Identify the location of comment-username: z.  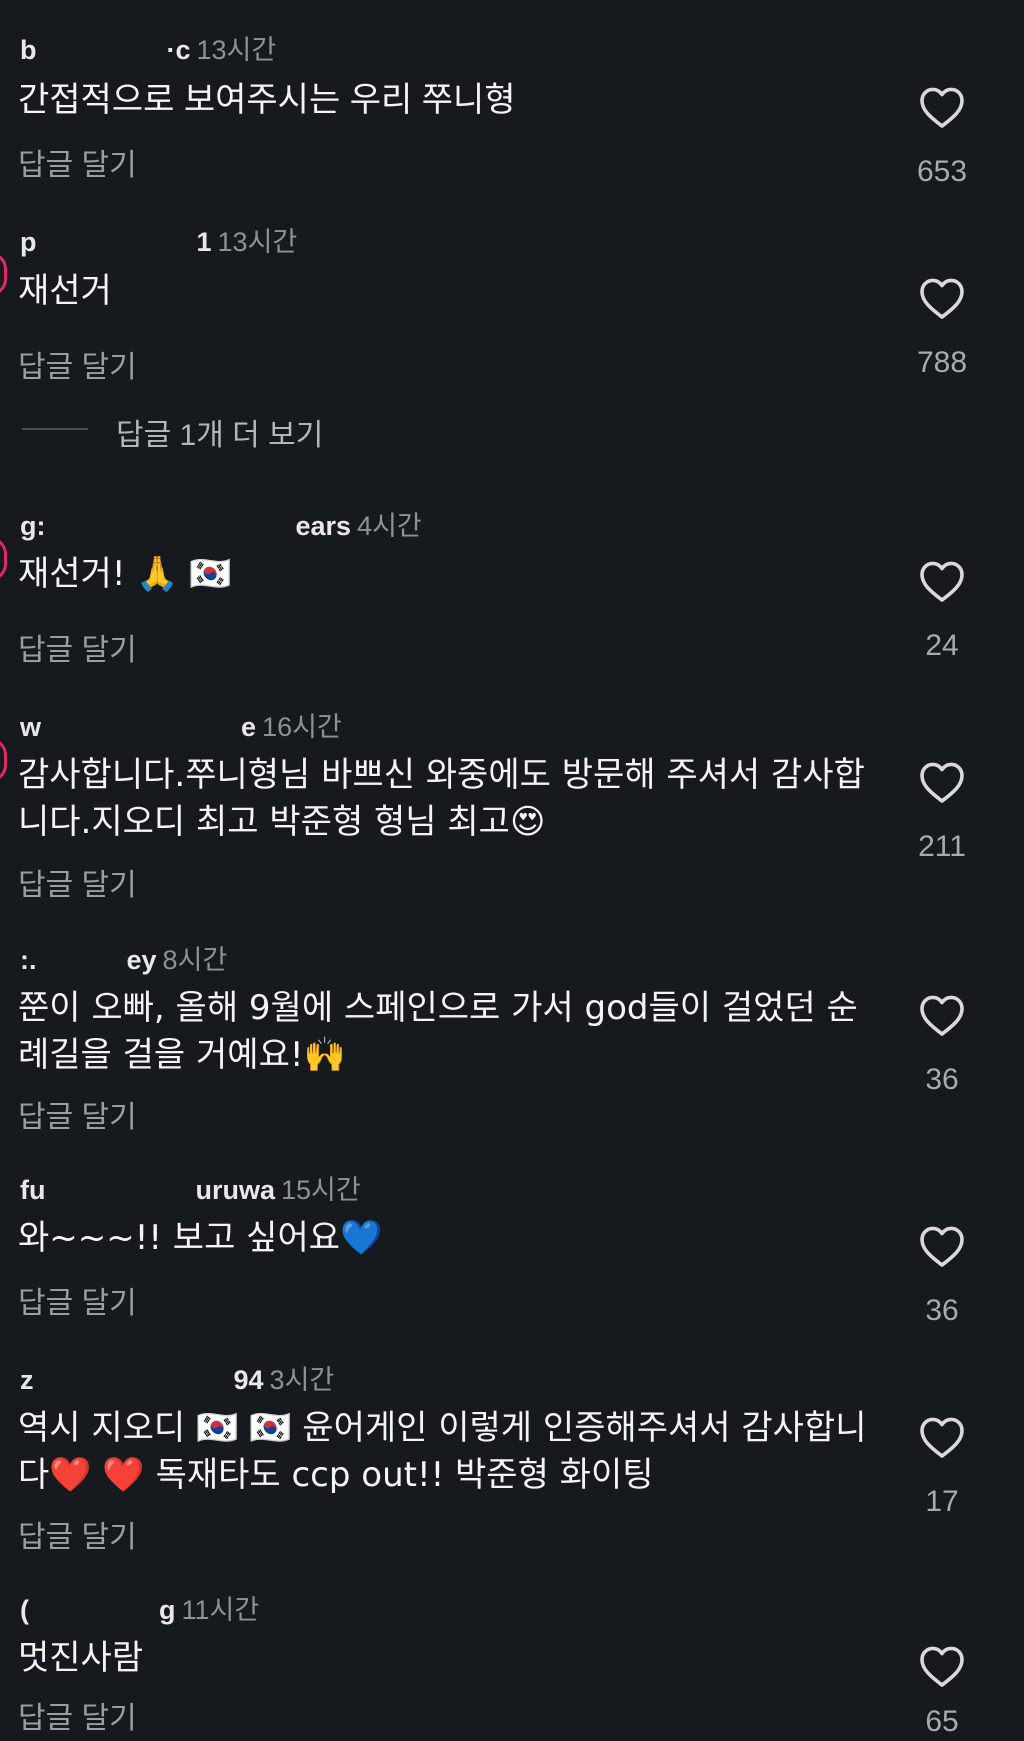
(27, 1380).